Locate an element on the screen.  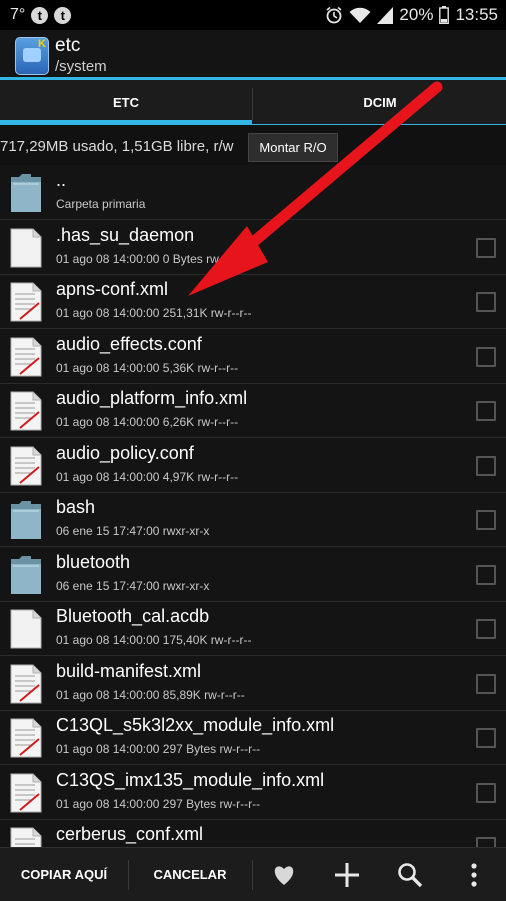
file-meta: Carpeta primaria is located at coordinates (101, 204).